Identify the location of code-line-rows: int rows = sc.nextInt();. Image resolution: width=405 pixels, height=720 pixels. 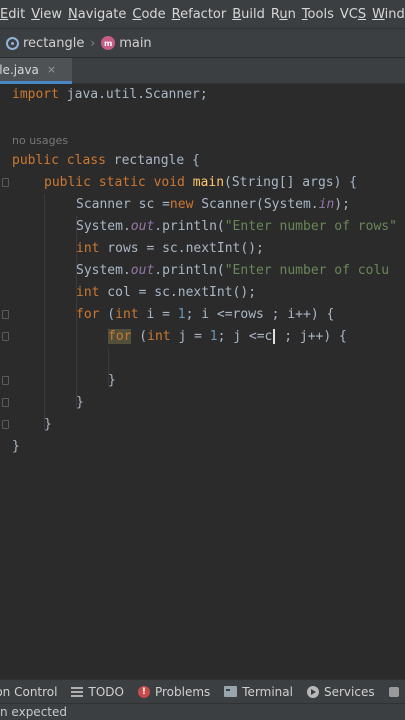
(170, 248).